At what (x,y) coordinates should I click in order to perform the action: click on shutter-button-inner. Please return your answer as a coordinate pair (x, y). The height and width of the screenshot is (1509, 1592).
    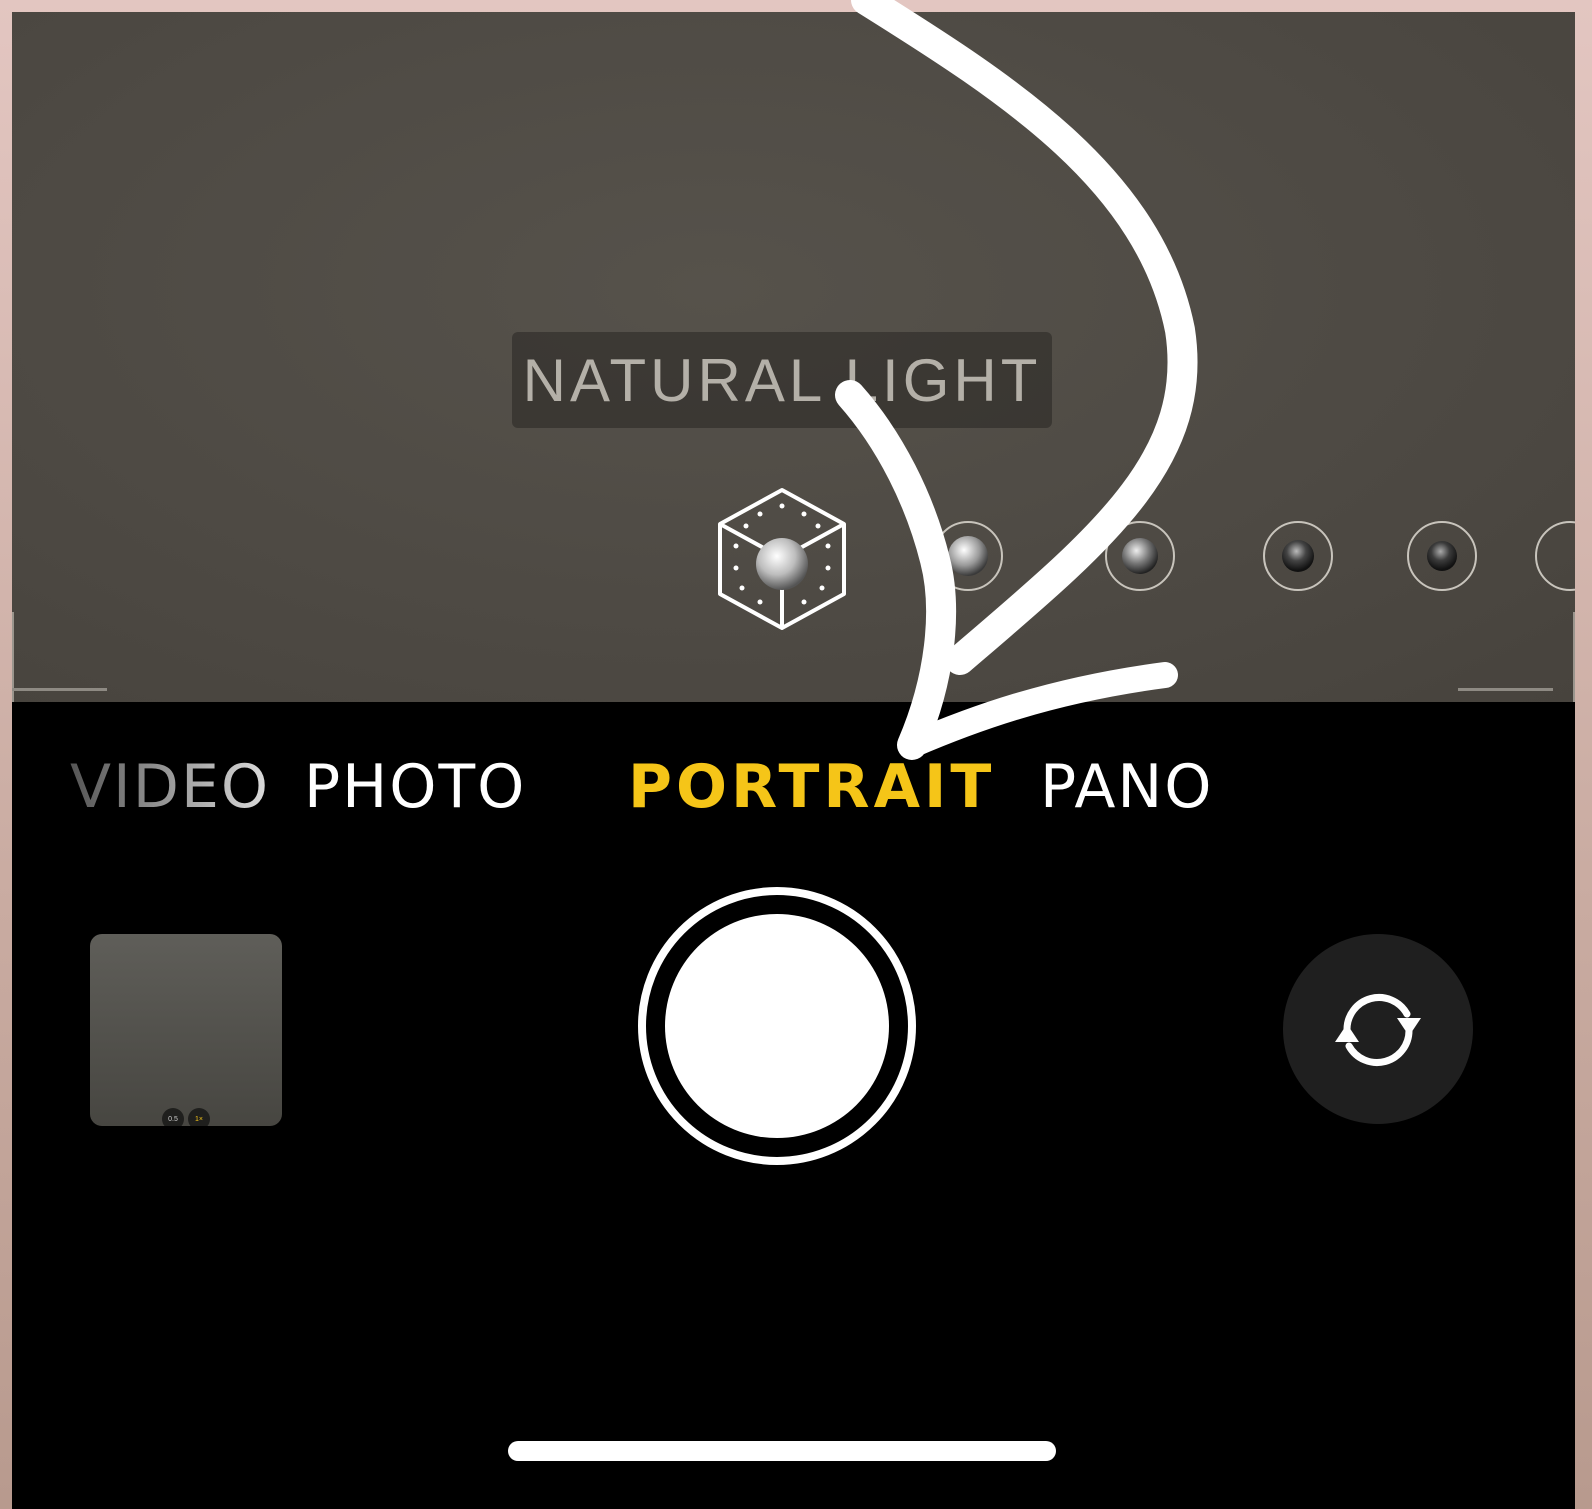
    Looking at the image, I should click on (777, 1026).